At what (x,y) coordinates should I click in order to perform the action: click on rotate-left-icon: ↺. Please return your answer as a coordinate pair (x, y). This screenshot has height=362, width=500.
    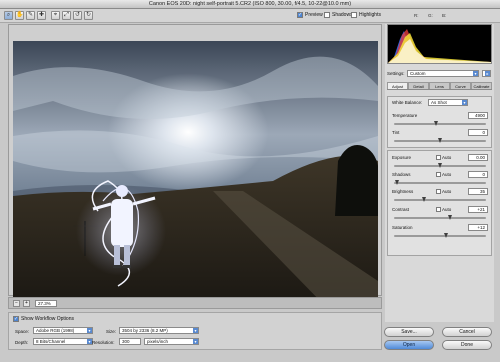
    Looking at the image, I should click on (77, 15).